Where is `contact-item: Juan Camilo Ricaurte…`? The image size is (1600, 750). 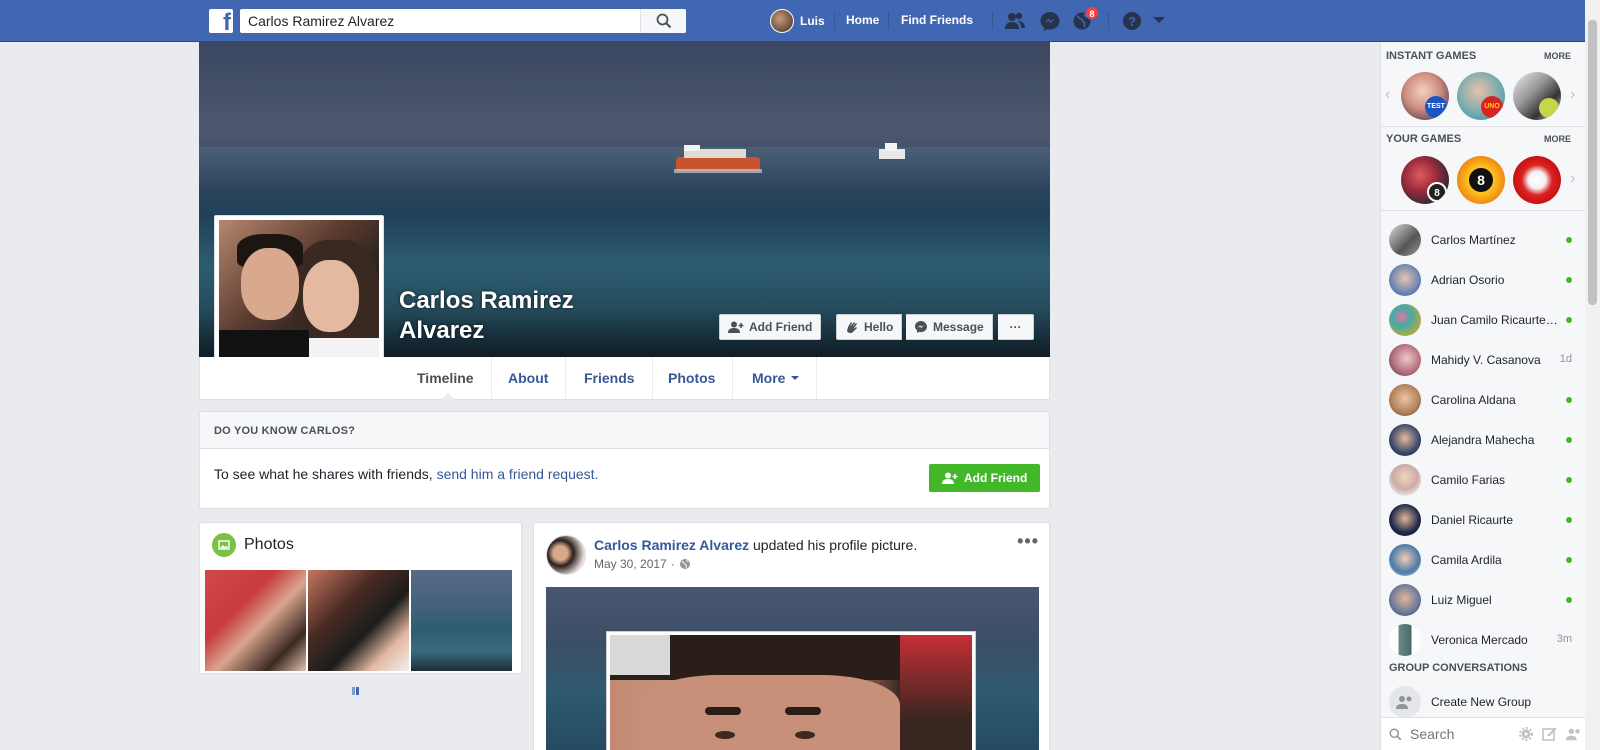 contact-item: Juan Camilo Ricaurte… is located at coordinates (1483, 320).